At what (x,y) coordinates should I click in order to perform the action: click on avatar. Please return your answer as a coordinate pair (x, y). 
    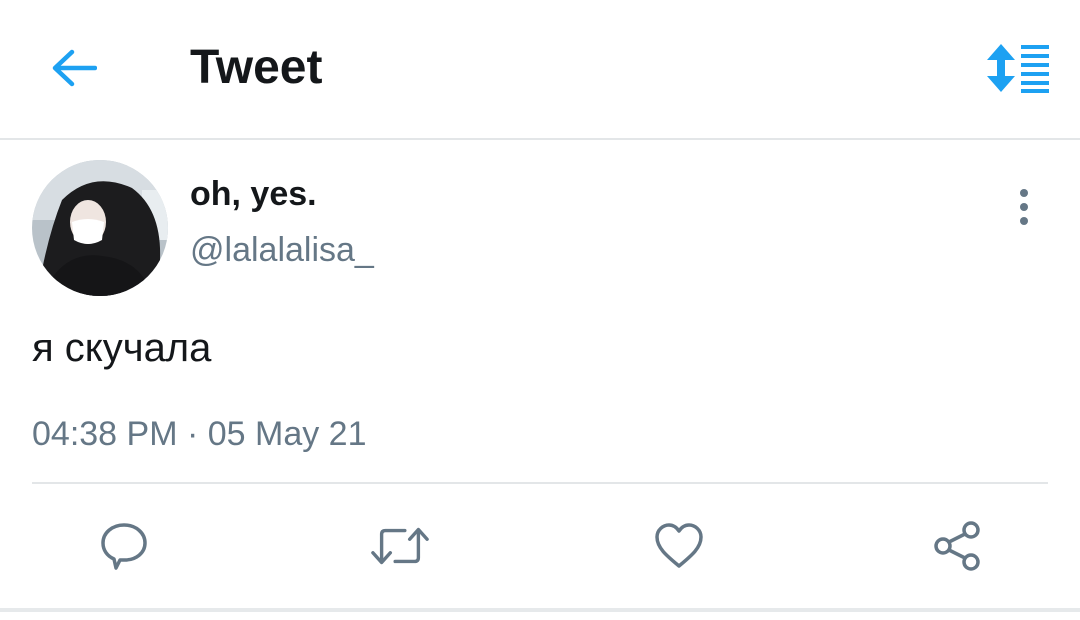
    Looking at the image, I should click on (100, 228).